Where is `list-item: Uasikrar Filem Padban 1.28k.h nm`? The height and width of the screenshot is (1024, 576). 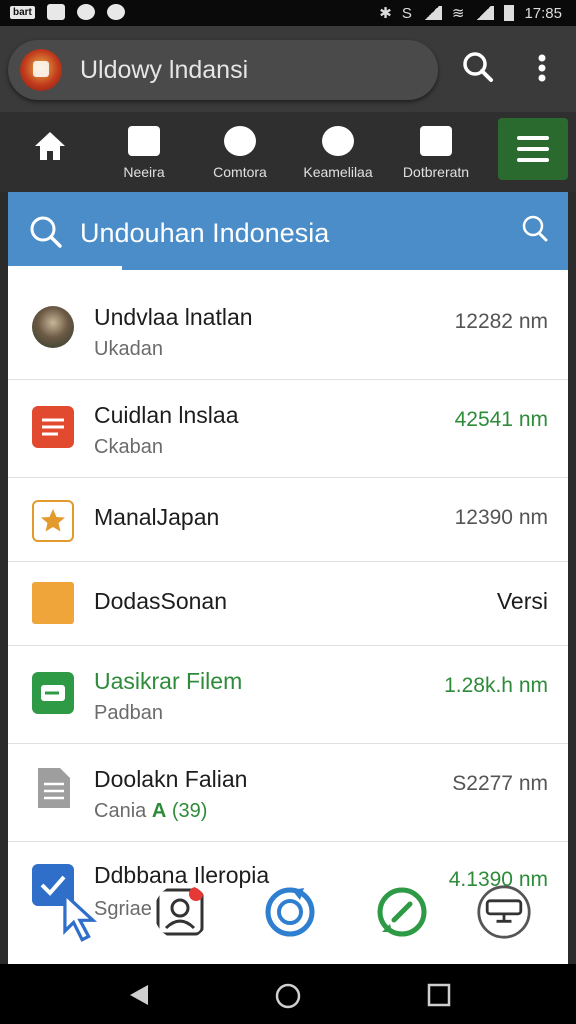
list-item: Uasikrar Filem Padban 1.28k.h nm is located at coordinates (288, 695).